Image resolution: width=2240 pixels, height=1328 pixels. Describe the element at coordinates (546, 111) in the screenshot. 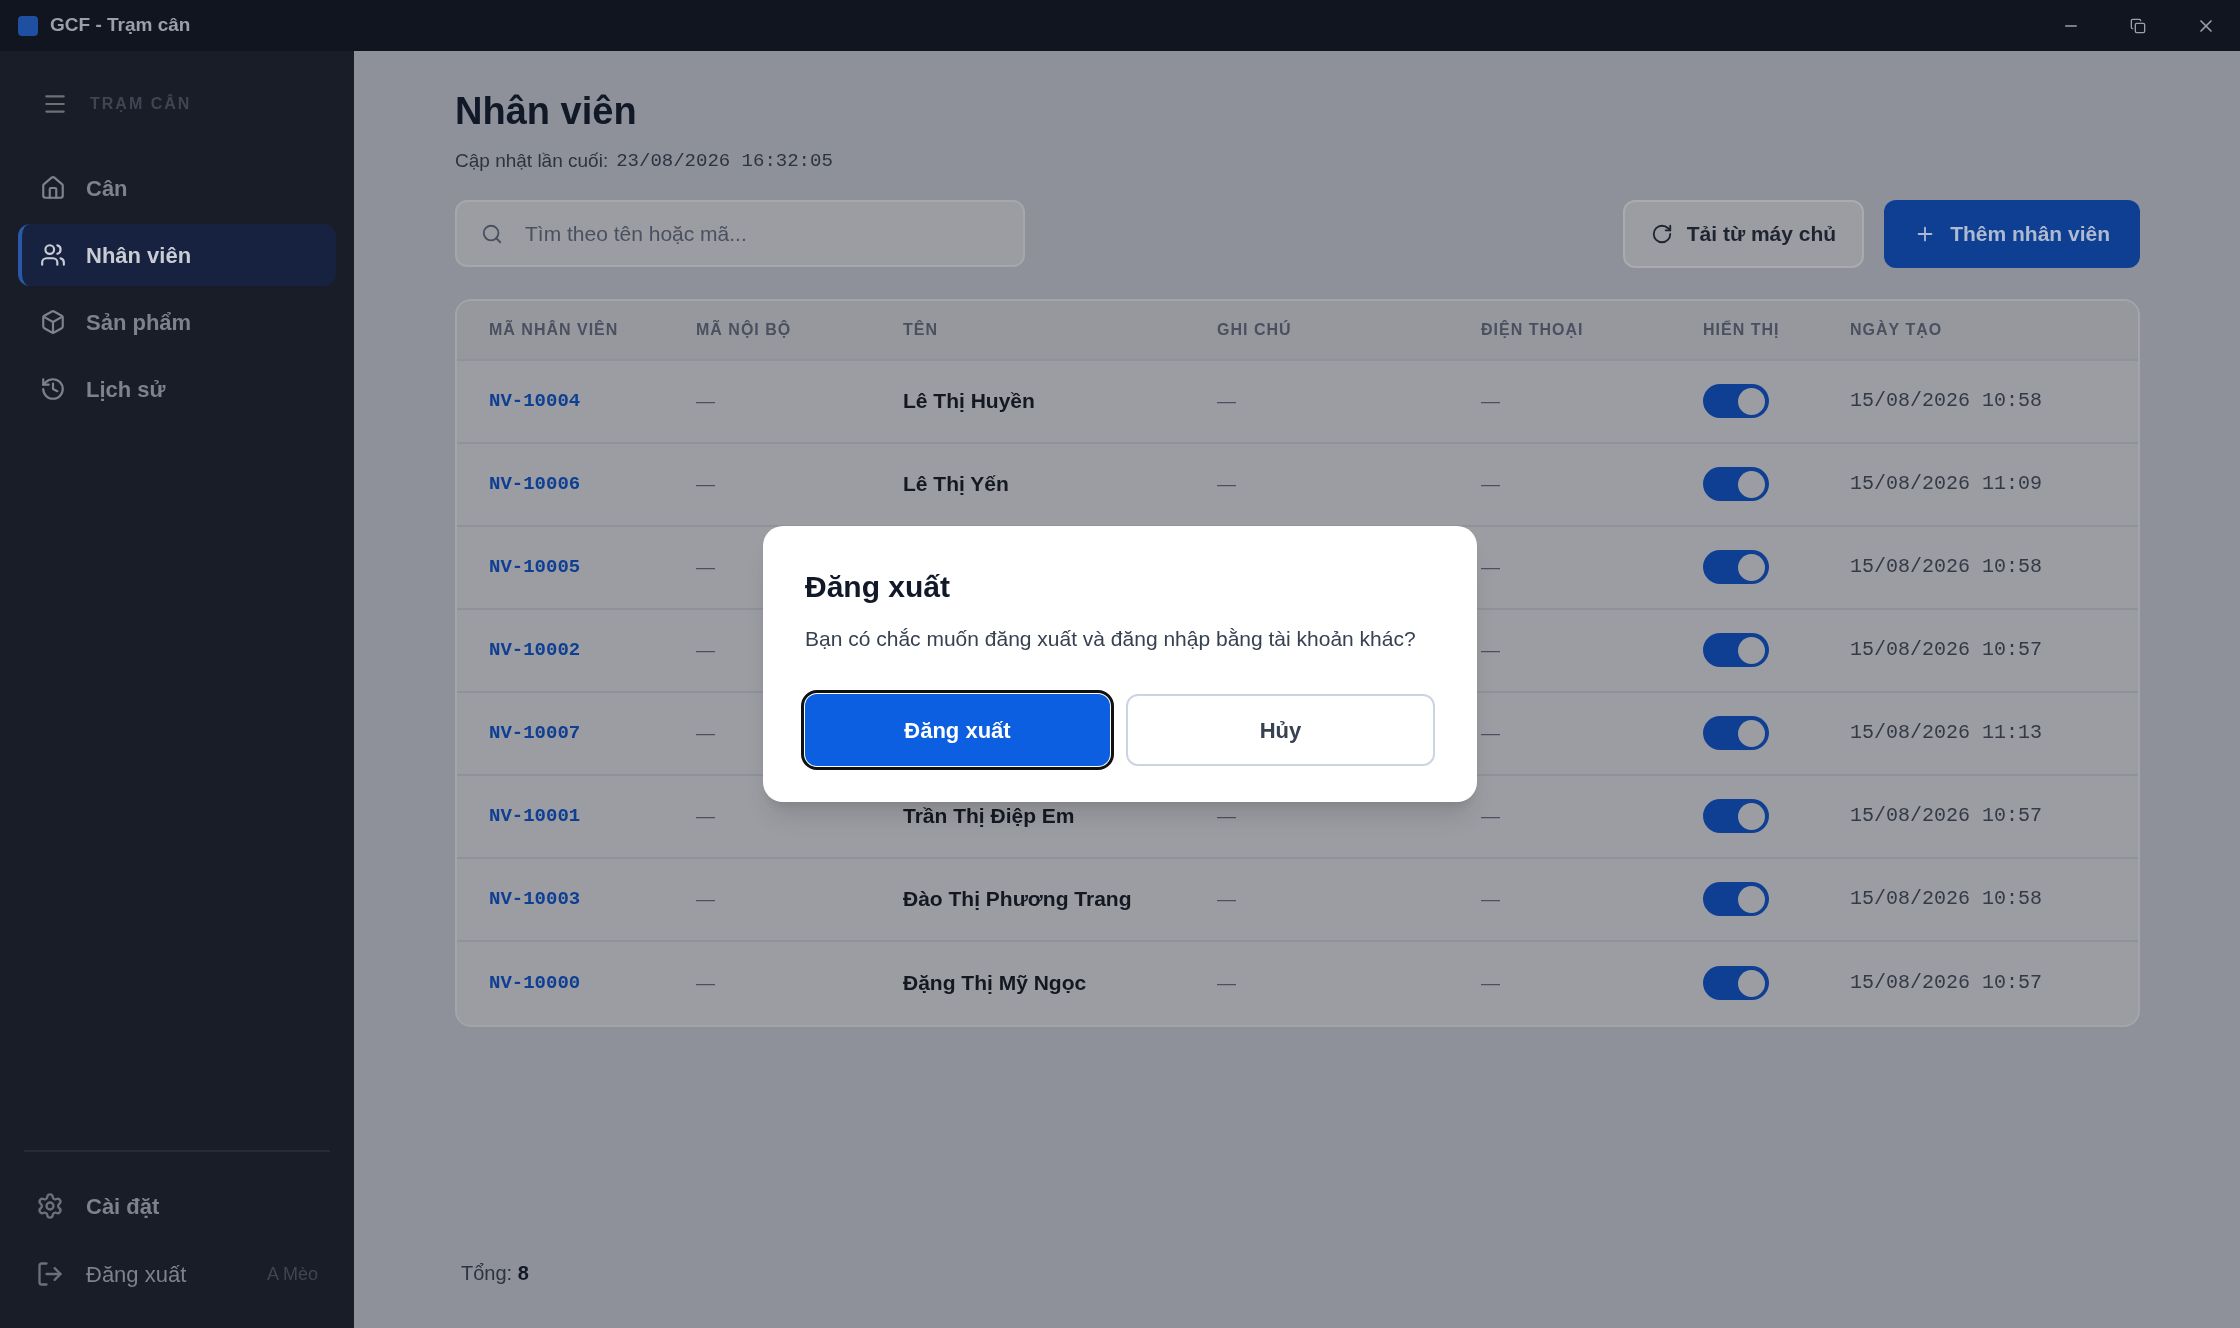

I see `page-title: Nhân viên` at that location.